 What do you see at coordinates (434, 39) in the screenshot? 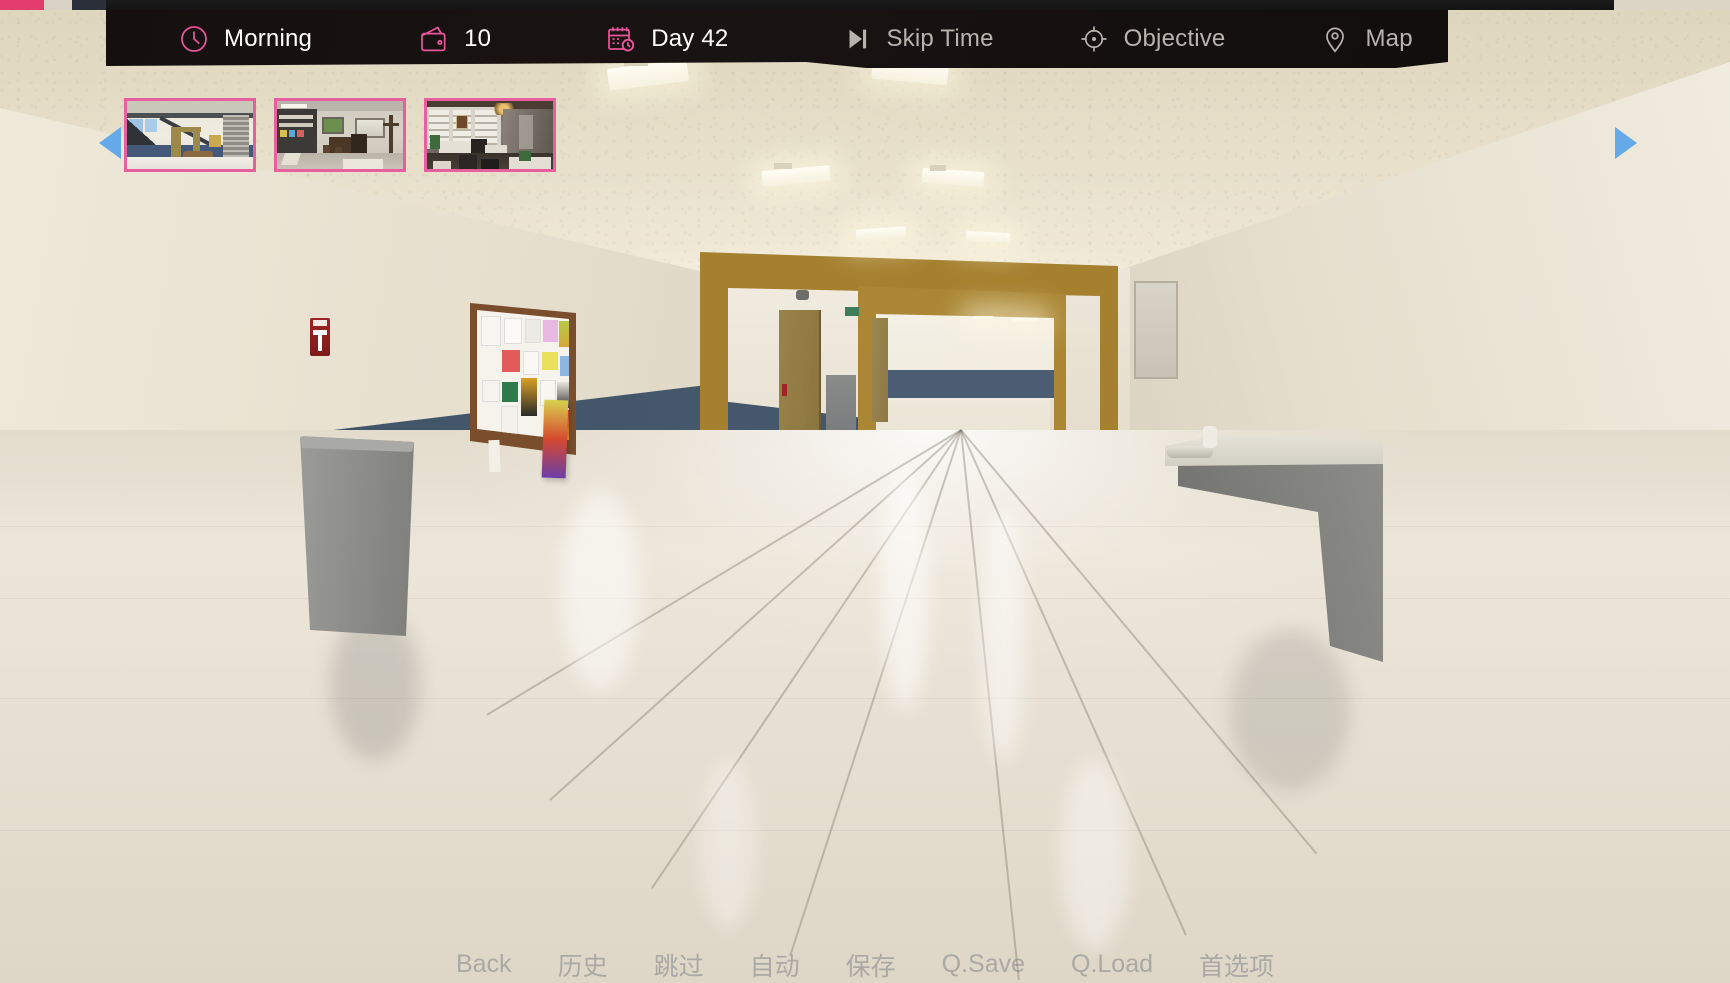
I see `wallet-icon` at bounding box center [434, 39].